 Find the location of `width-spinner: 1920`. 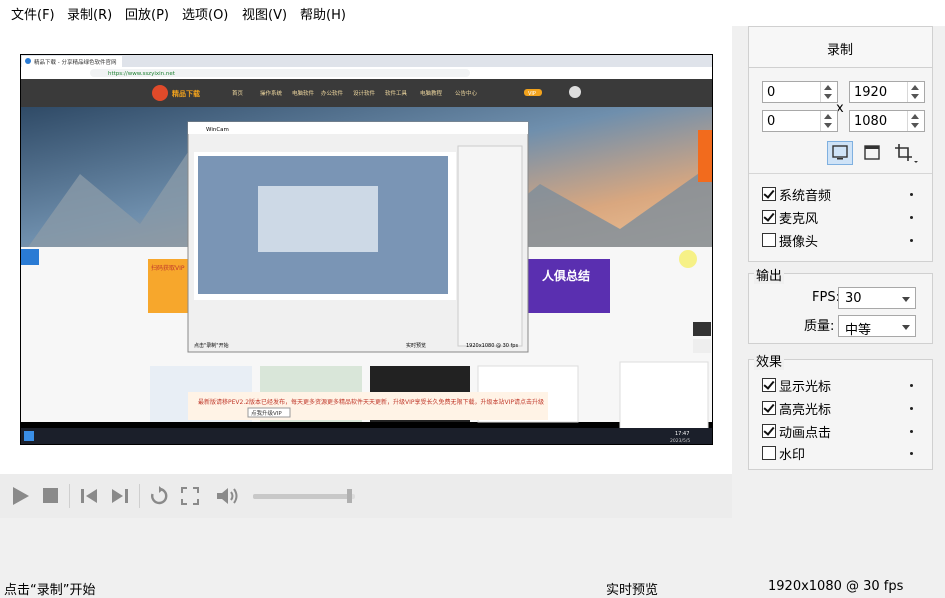

width-spinner: 1920 is located at coordinates (887, 92).